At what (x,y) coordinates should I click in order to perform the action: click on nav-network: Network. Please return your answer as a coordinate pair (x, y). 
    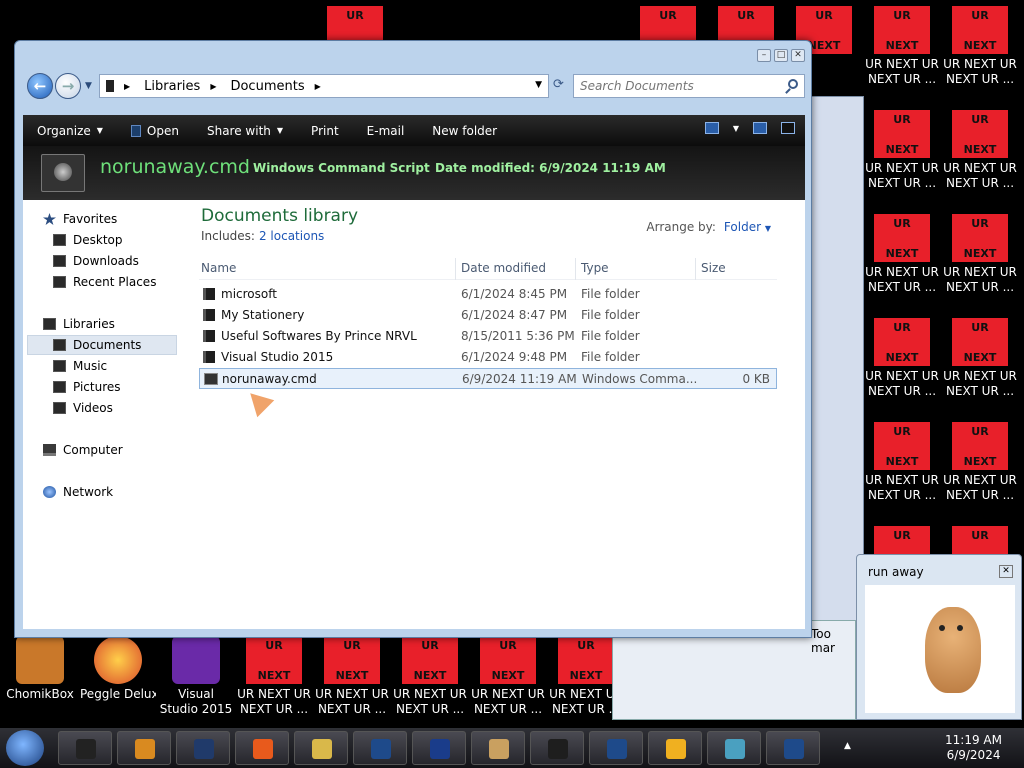
    Looking at the image, I should click on (78, 492).